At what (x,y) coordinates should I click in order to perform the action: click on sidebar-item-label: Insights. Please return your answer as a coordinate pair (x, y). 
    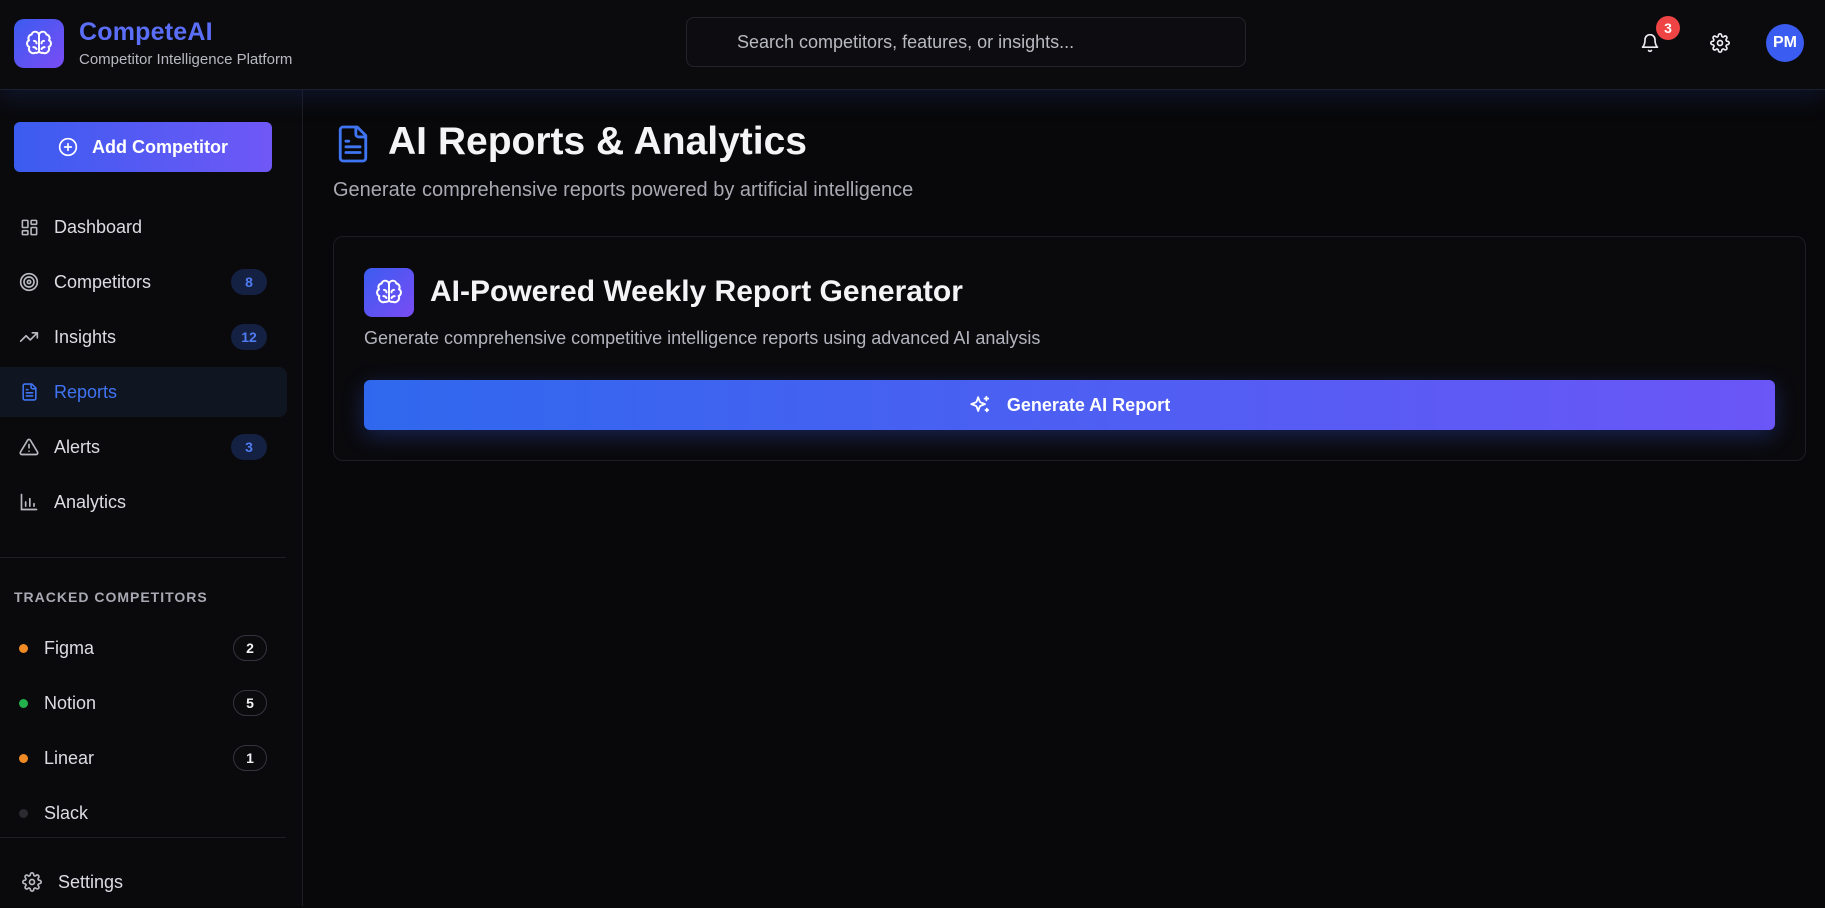
    Looking at the image, I should click on (85, 336).